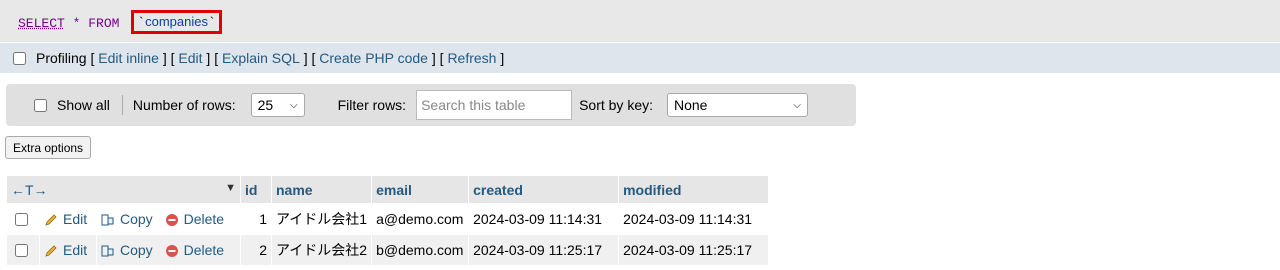 This screenshot has height=270, width=1280. Describe the element at coordinates (48, 147) in the screenshot. I see `extra-options-button: Extra options` at that location.